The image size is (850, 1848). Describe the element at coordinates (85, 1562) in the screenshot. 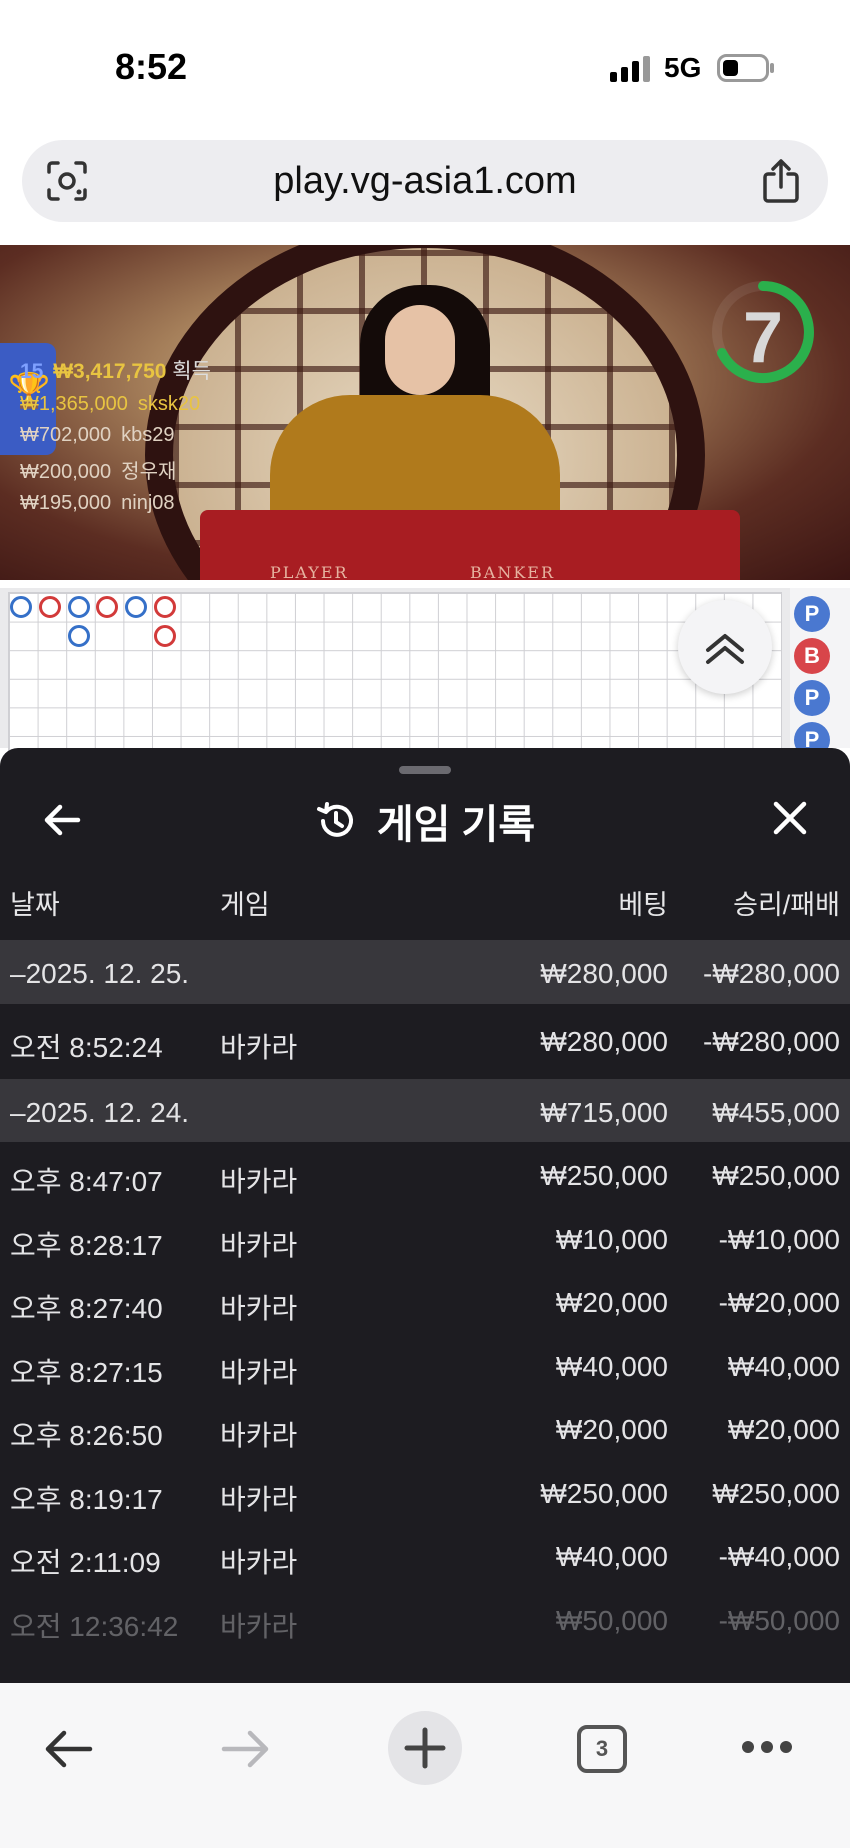

I see `row-time: 오전 2:11:09` at that location.